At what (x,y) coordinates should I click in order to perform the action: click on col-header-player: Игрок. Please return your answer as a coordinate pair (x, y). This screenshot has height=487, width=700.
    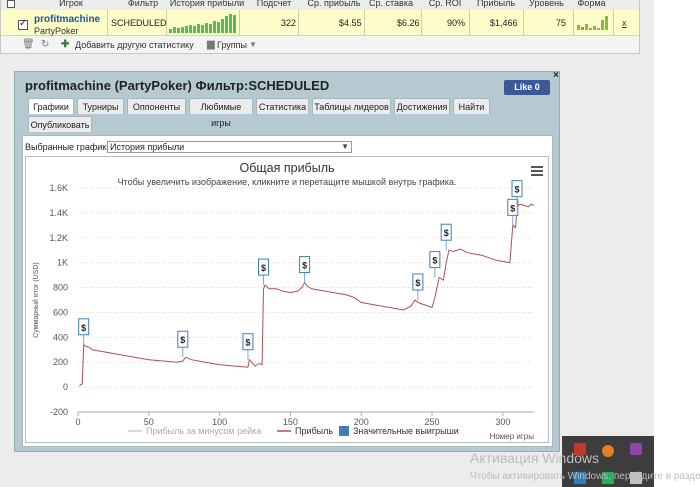
    Looking at the image, I should click on (71, 4).